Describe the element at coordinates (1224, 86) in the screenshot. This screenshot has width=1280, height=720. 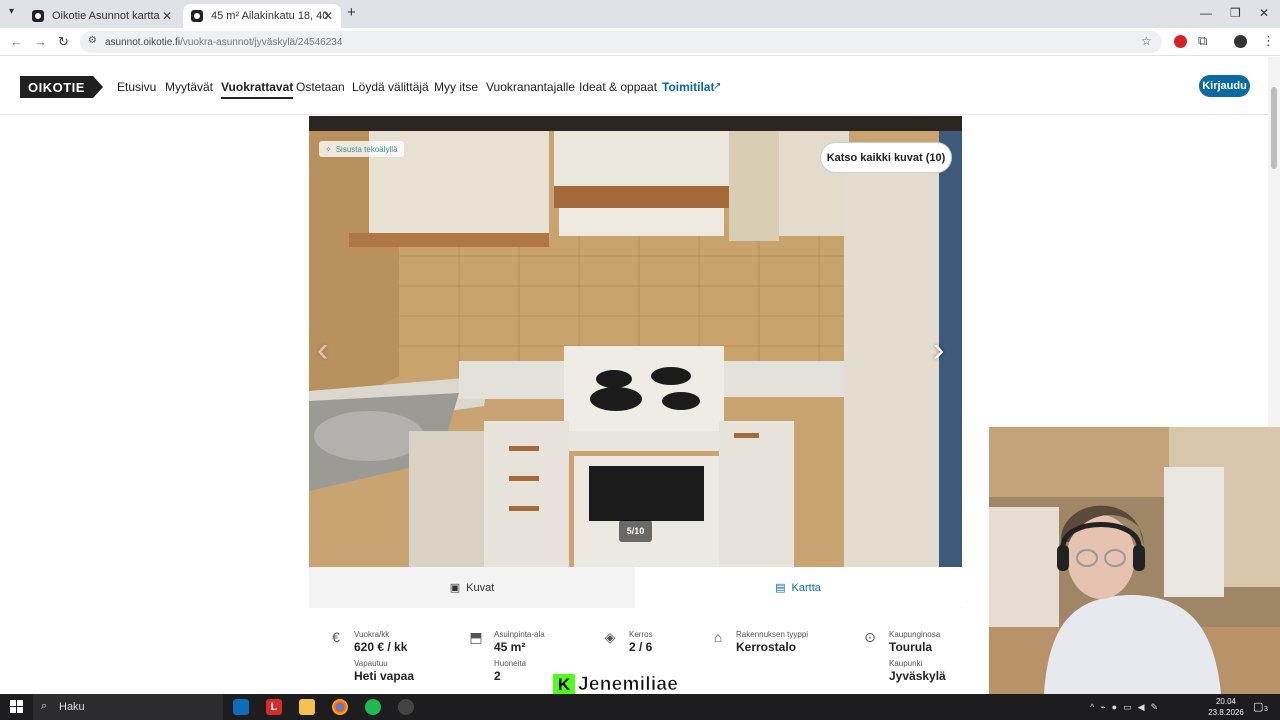
I see `login-button: Kirjaudu` at that location.